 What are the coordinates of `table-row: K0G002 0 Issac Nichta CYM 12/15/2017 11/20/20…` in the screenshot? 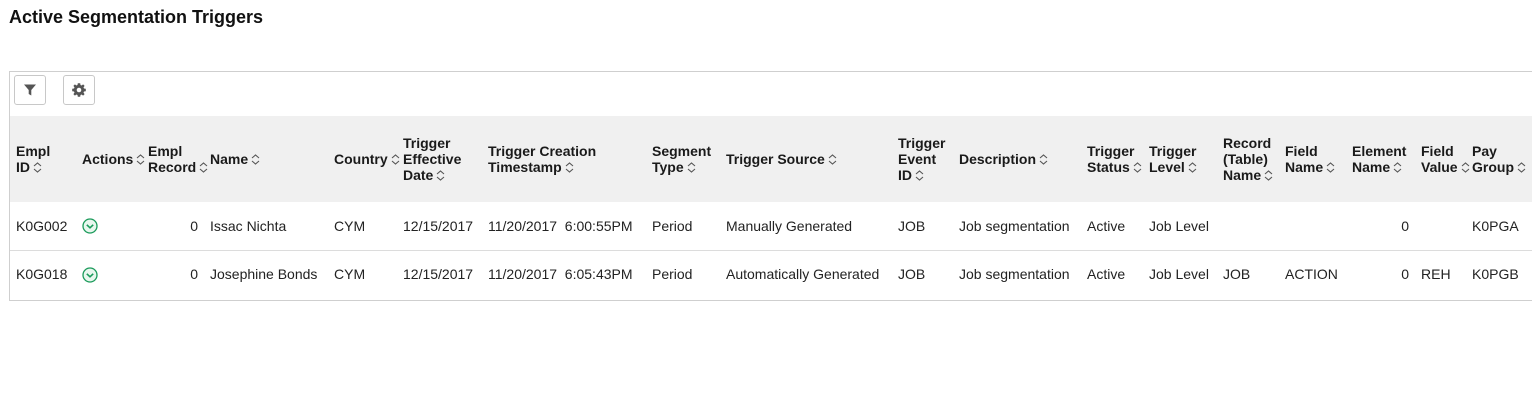 It's located at (771, 226).